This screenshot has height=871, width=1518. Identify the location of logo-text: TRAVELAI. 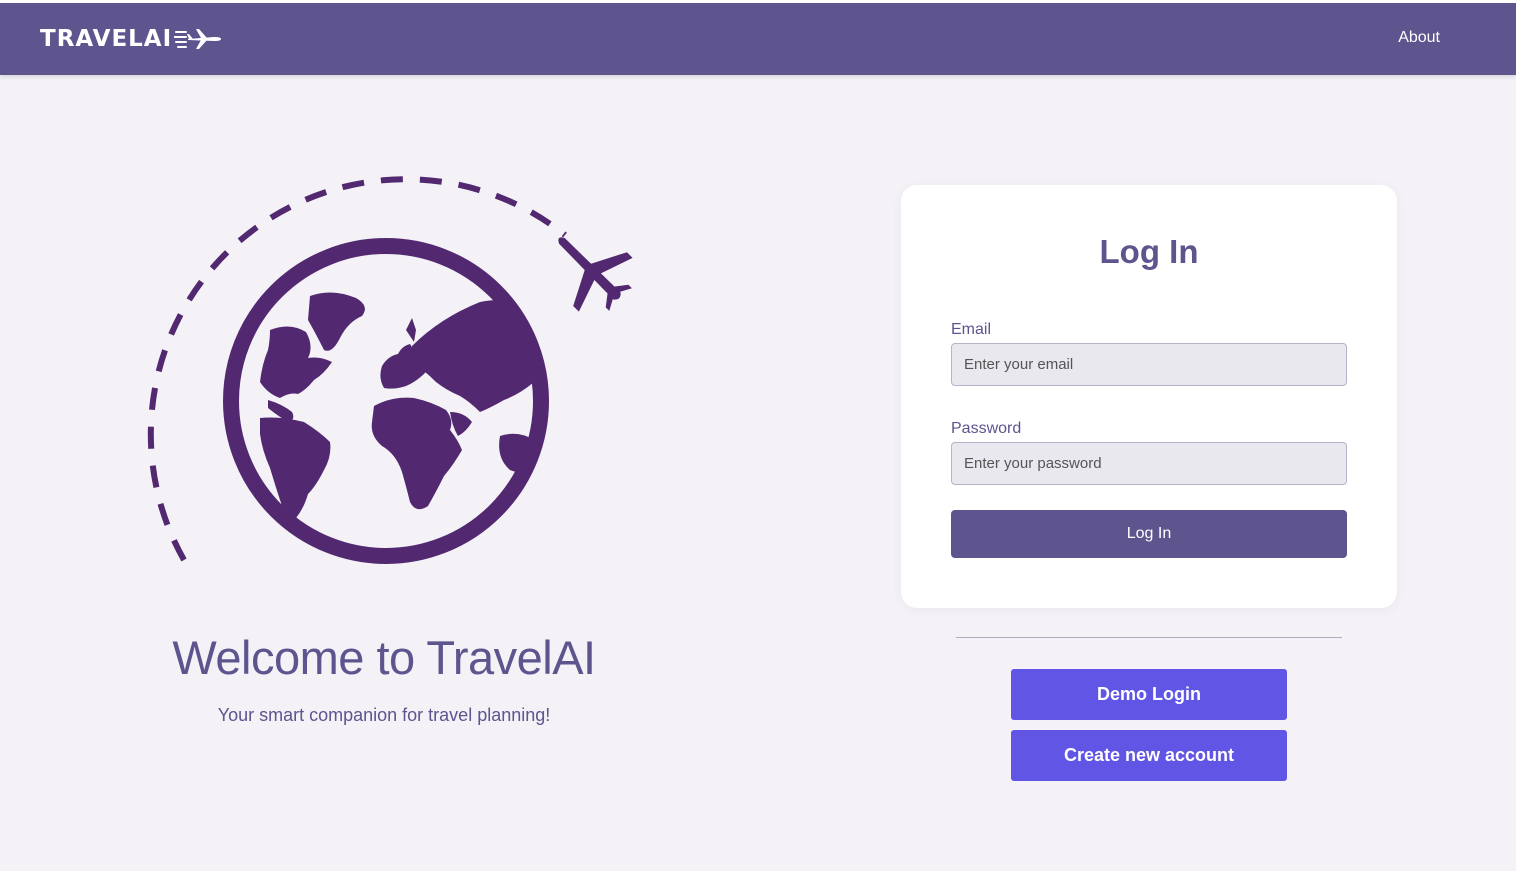
(106, 38).